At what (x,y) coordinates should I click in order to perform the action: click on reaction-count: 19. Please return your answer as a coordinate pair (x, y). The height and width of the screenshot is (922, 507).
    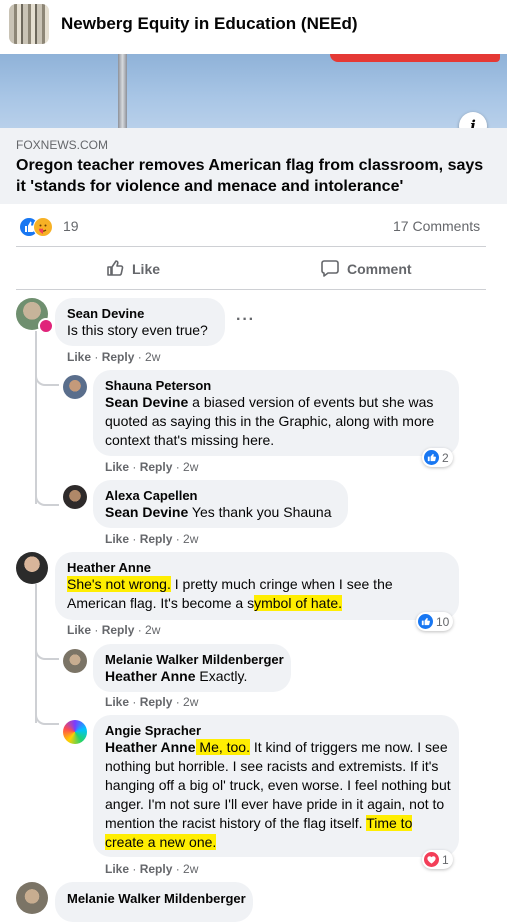
    Looking at the image, I should click on (71, 226).